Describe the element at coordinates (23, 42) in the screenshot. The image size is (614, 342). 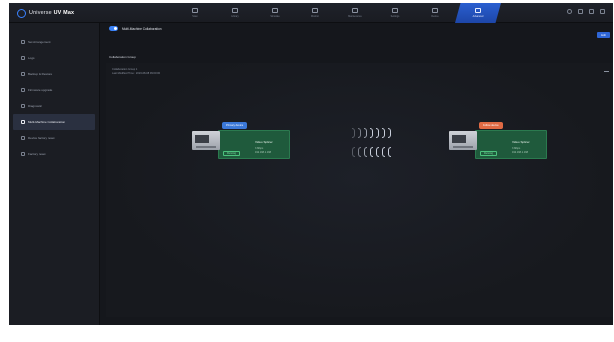
I see `arrangement-icon` at that location.